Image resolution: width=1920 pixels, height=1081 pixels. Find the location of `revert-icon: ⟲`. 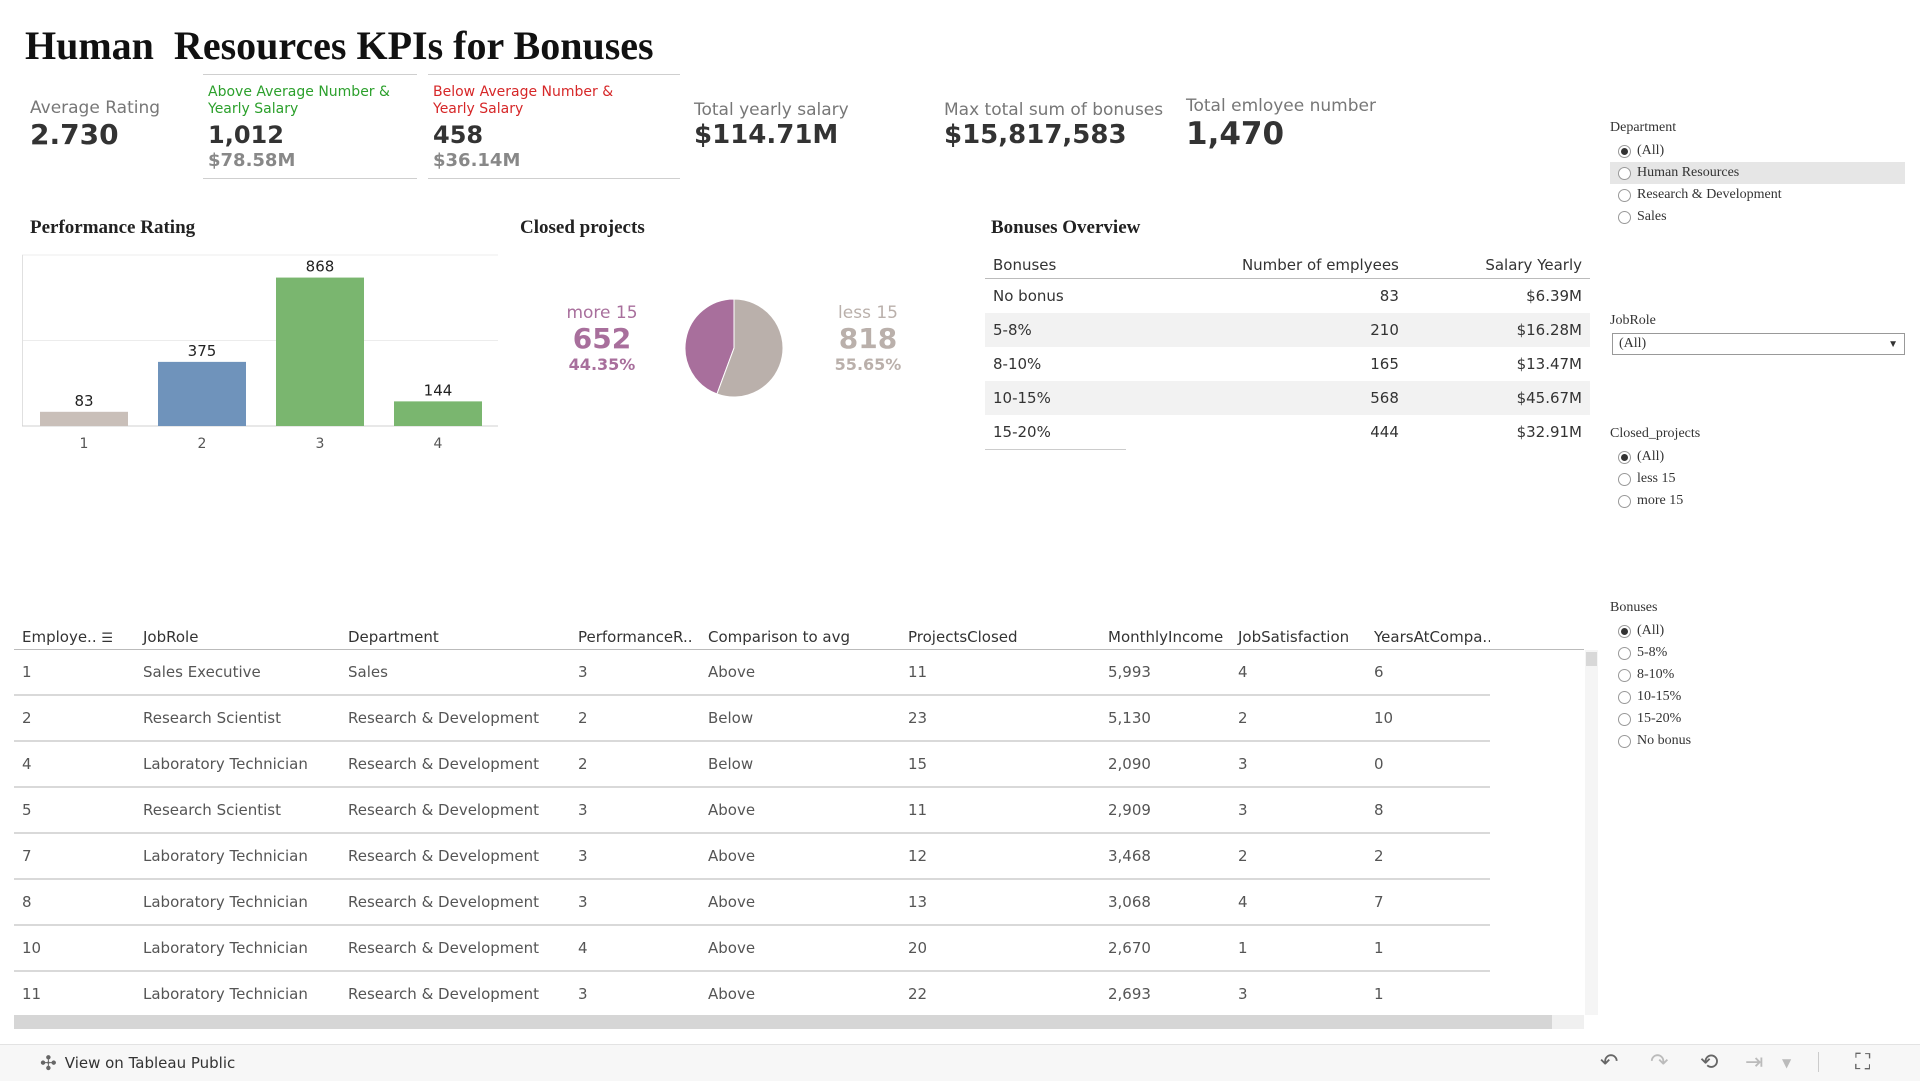

revert-icon: ⟲ is located at coordinates (1709, 1063).